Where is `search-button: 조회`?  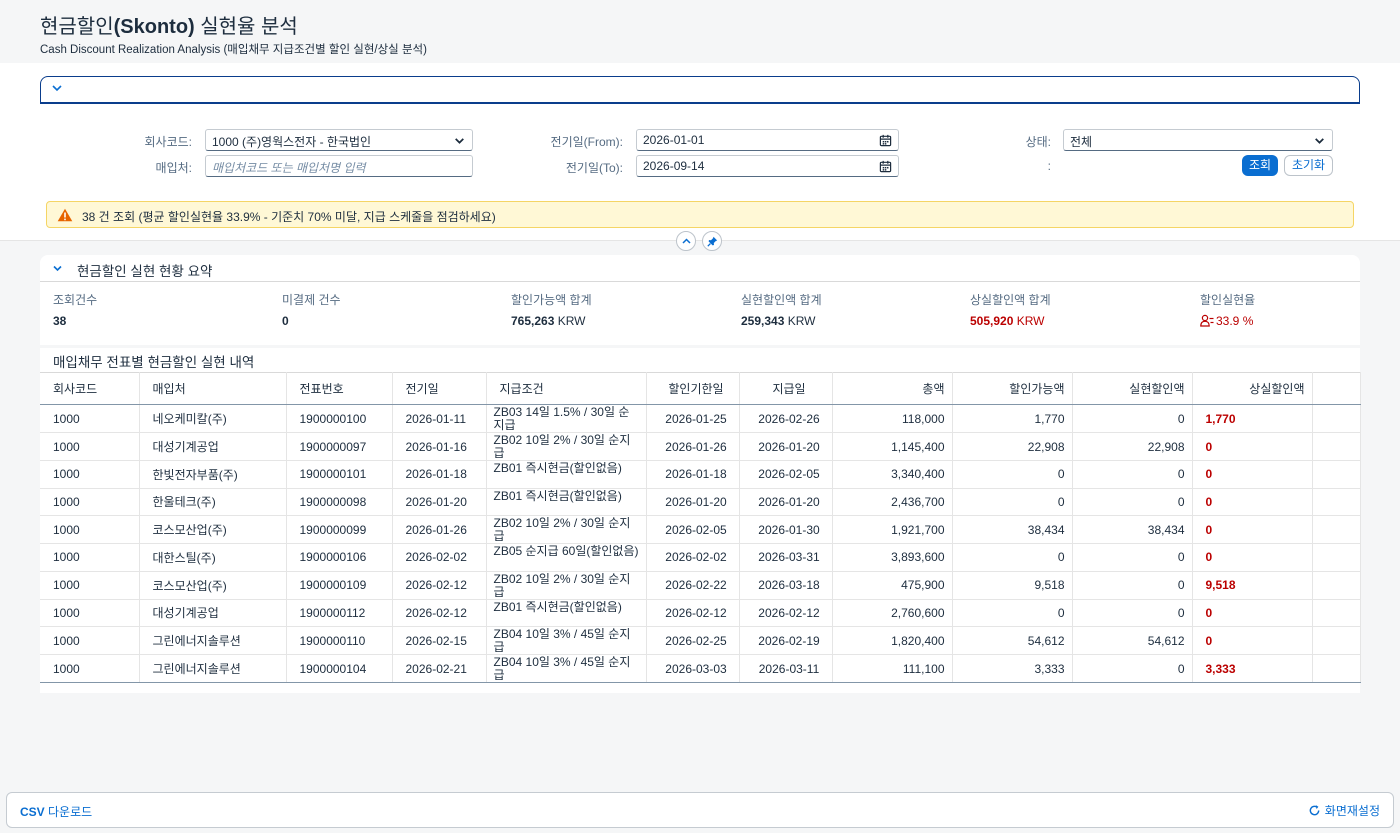 search-button: 조회 is located at coordinates (1260, 165).